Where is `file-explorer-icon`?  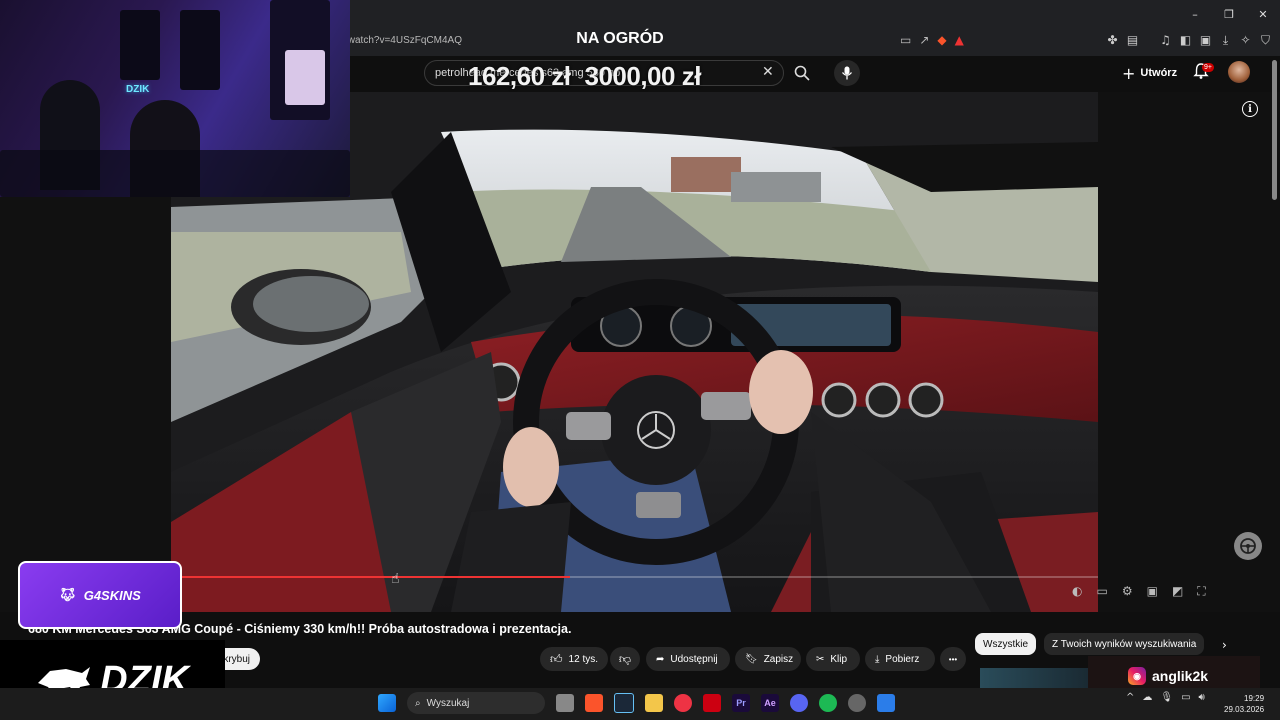 file-explorer-icon is located at coordinates (654, 703).